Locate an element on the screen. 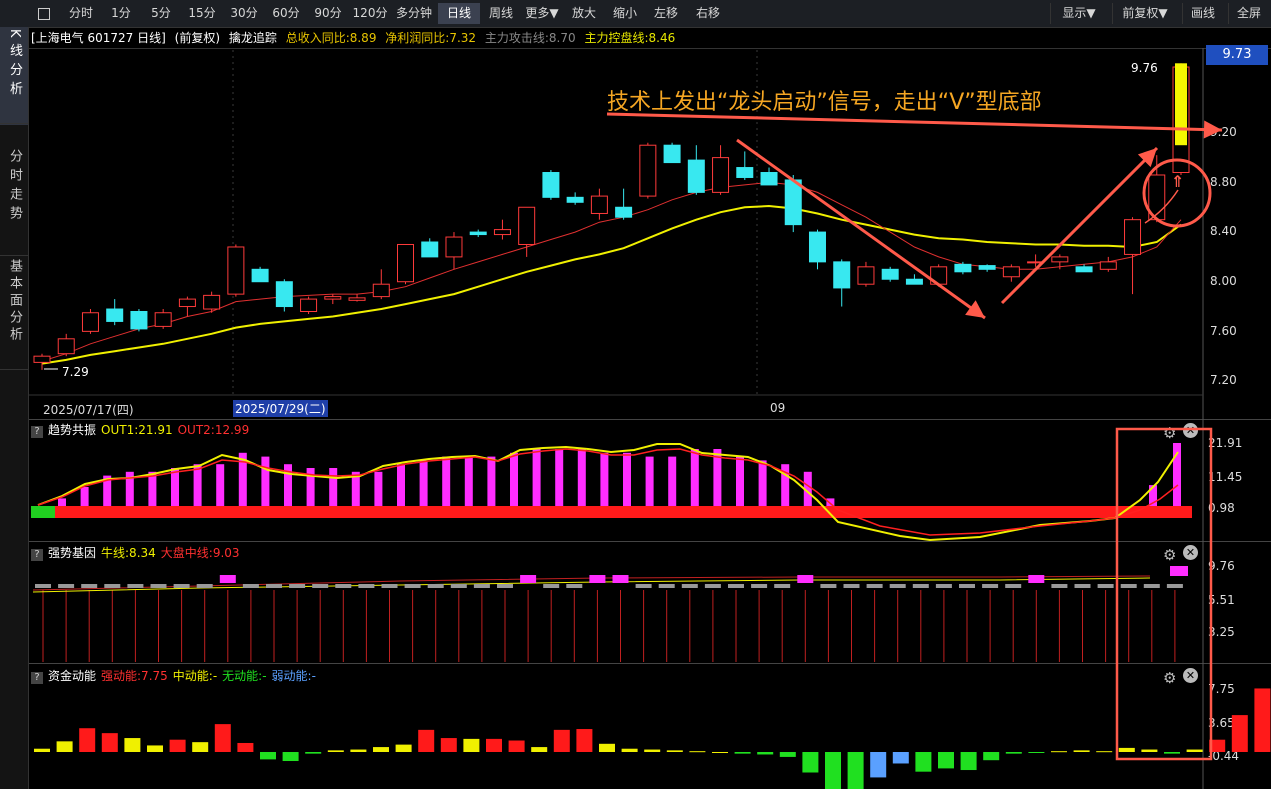 The height and width of the screenshot is (789, 1271). trend-base-bar is located at coordinates (623, 512).